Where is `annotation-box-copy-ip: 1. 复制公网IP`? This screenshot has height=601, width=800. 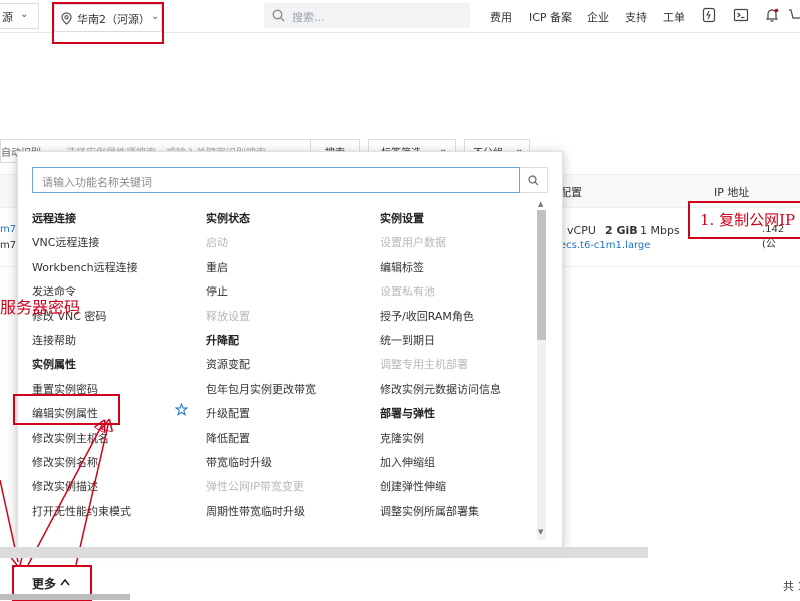
annotation-box-copy-ip: 1. 复制公网IP is located at coordinates (744, 220).